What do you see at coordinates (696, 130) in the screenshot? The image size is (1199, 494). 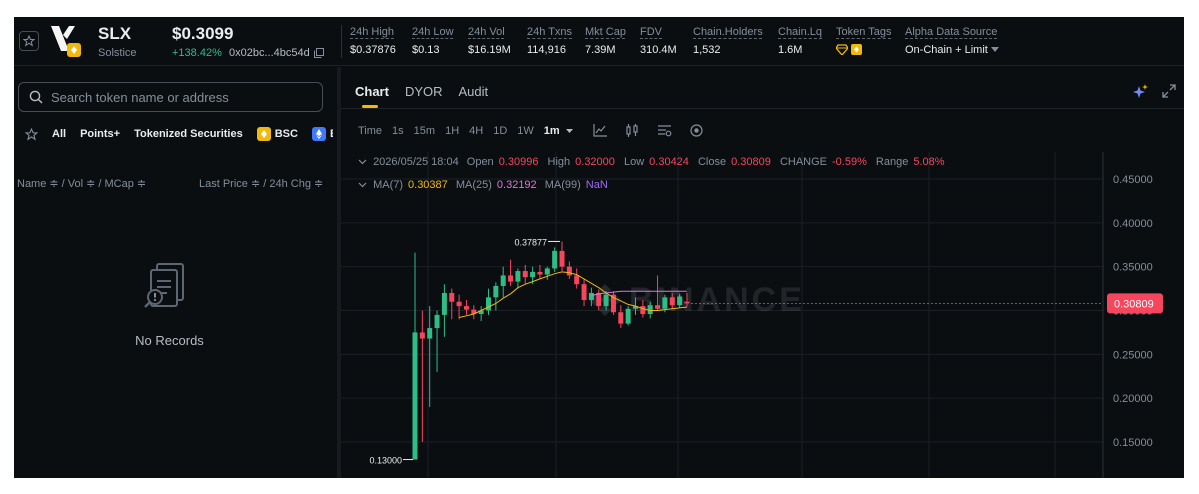 I see `record-tool` at bounding box center [696, 130].